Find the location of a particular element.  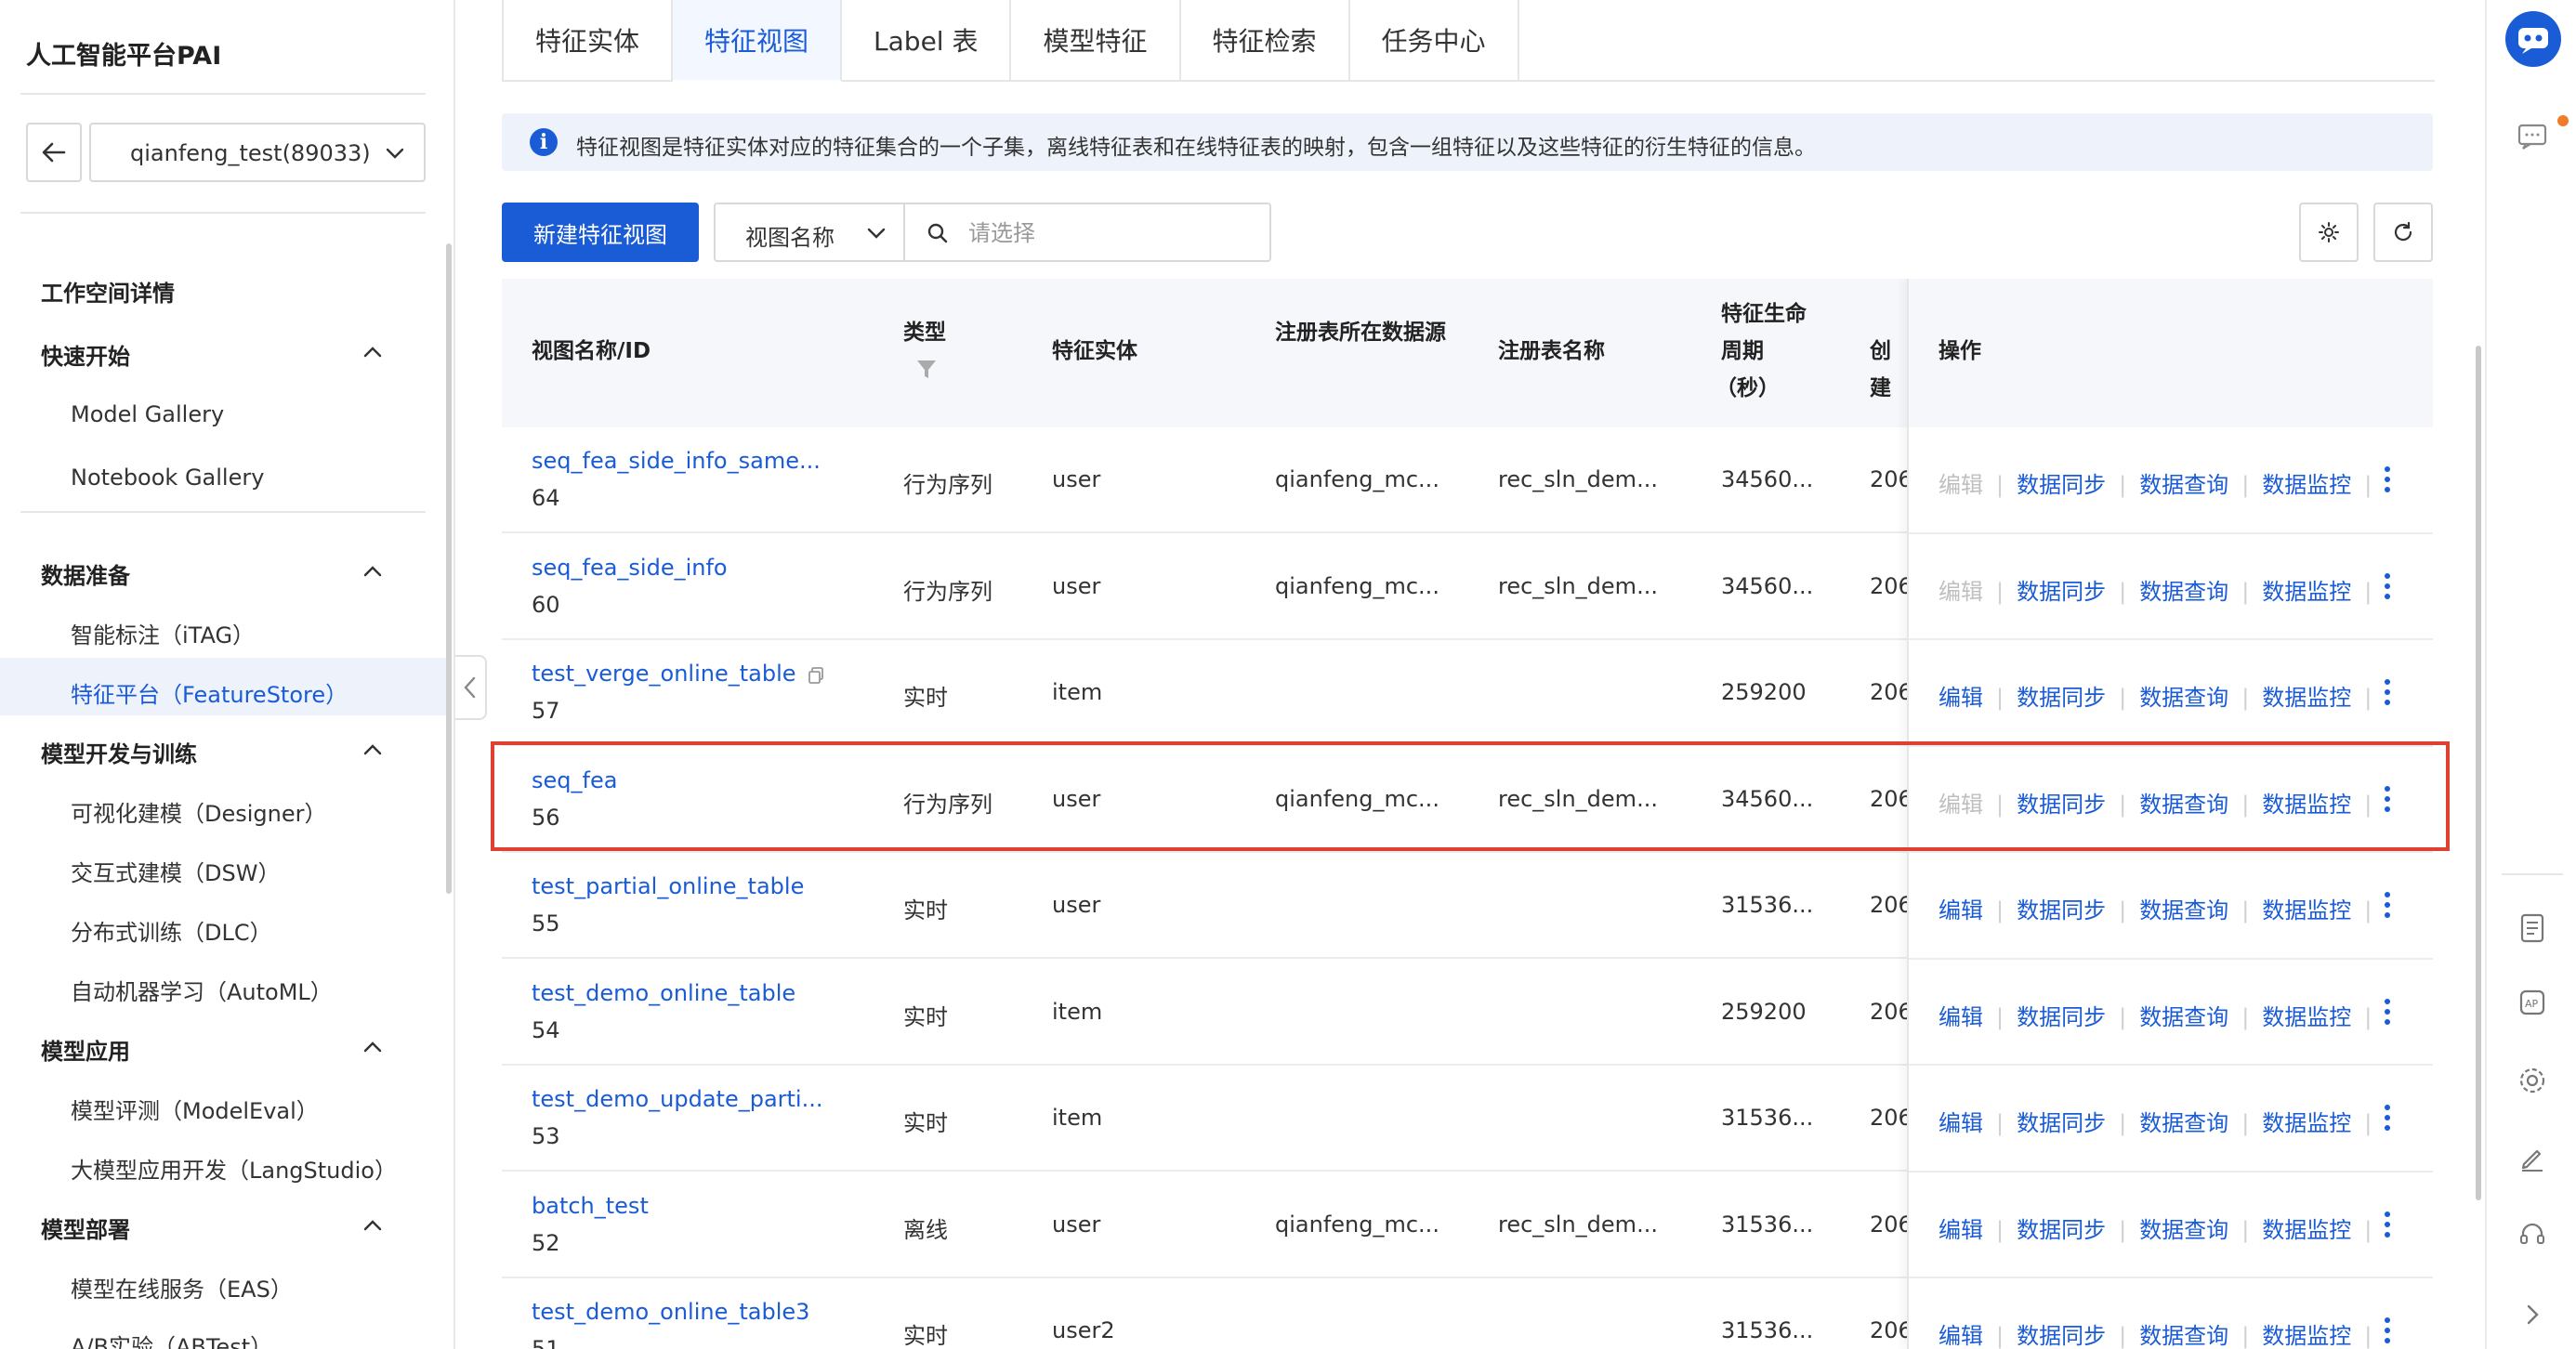

settings-rail-button is located at coordinates (2532, 1080).